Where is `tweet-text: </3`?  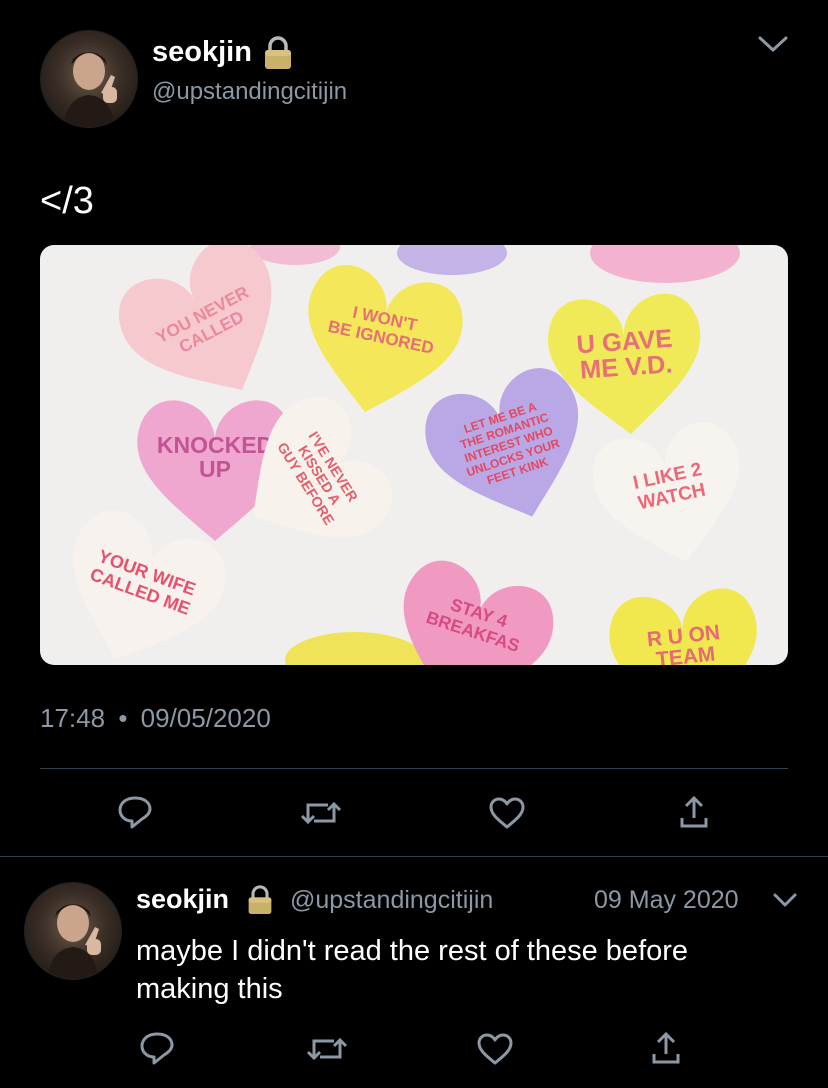
tweet-text: </3 is located at coordinates (67, 201).